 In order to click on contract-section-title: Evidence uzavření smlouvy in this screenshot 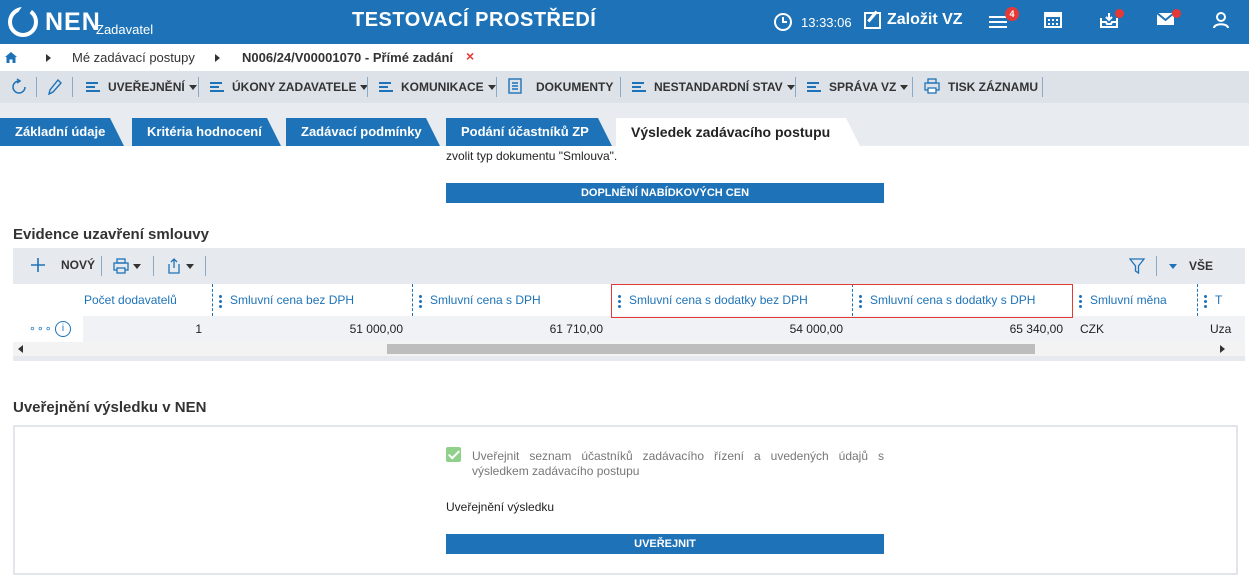, I will do `click(111, 234)`.